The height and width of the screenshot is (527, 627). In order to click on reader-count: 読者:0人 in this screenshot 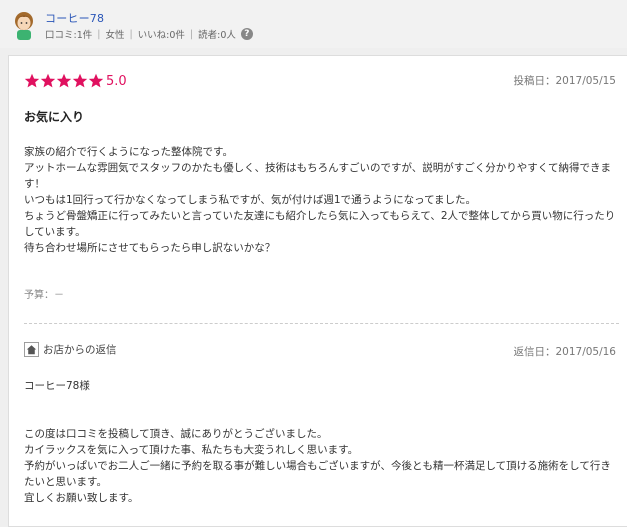, I will do `click(217, 35)`.